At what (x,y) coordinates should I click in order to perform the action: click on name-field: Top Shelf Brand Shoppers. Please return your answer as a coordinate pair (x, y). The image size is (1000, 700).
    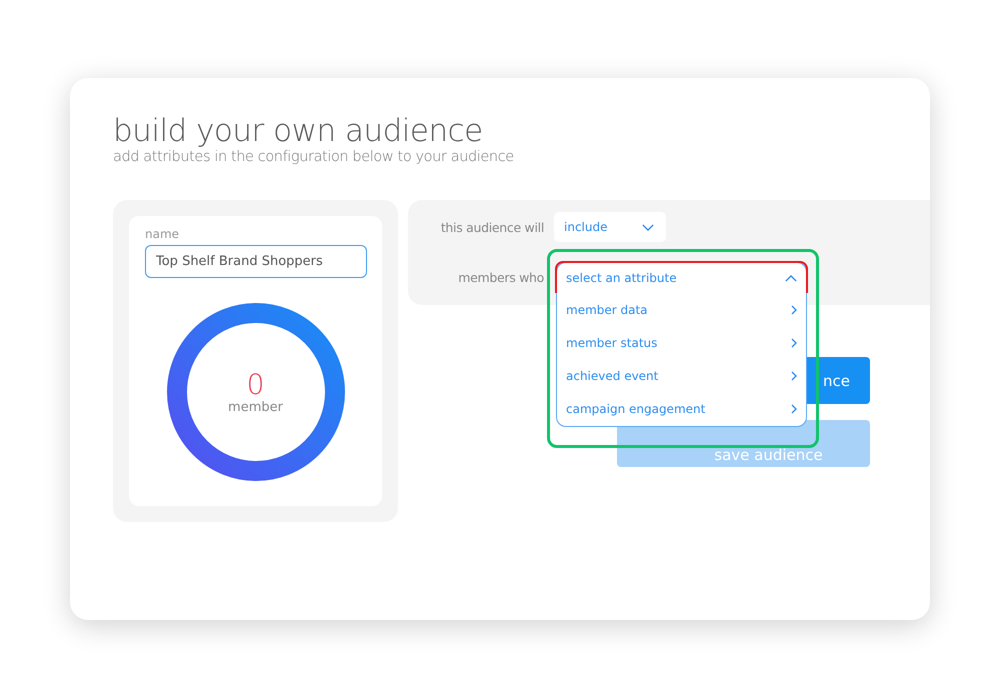
    Looking at the image, I should click on (256, 261).